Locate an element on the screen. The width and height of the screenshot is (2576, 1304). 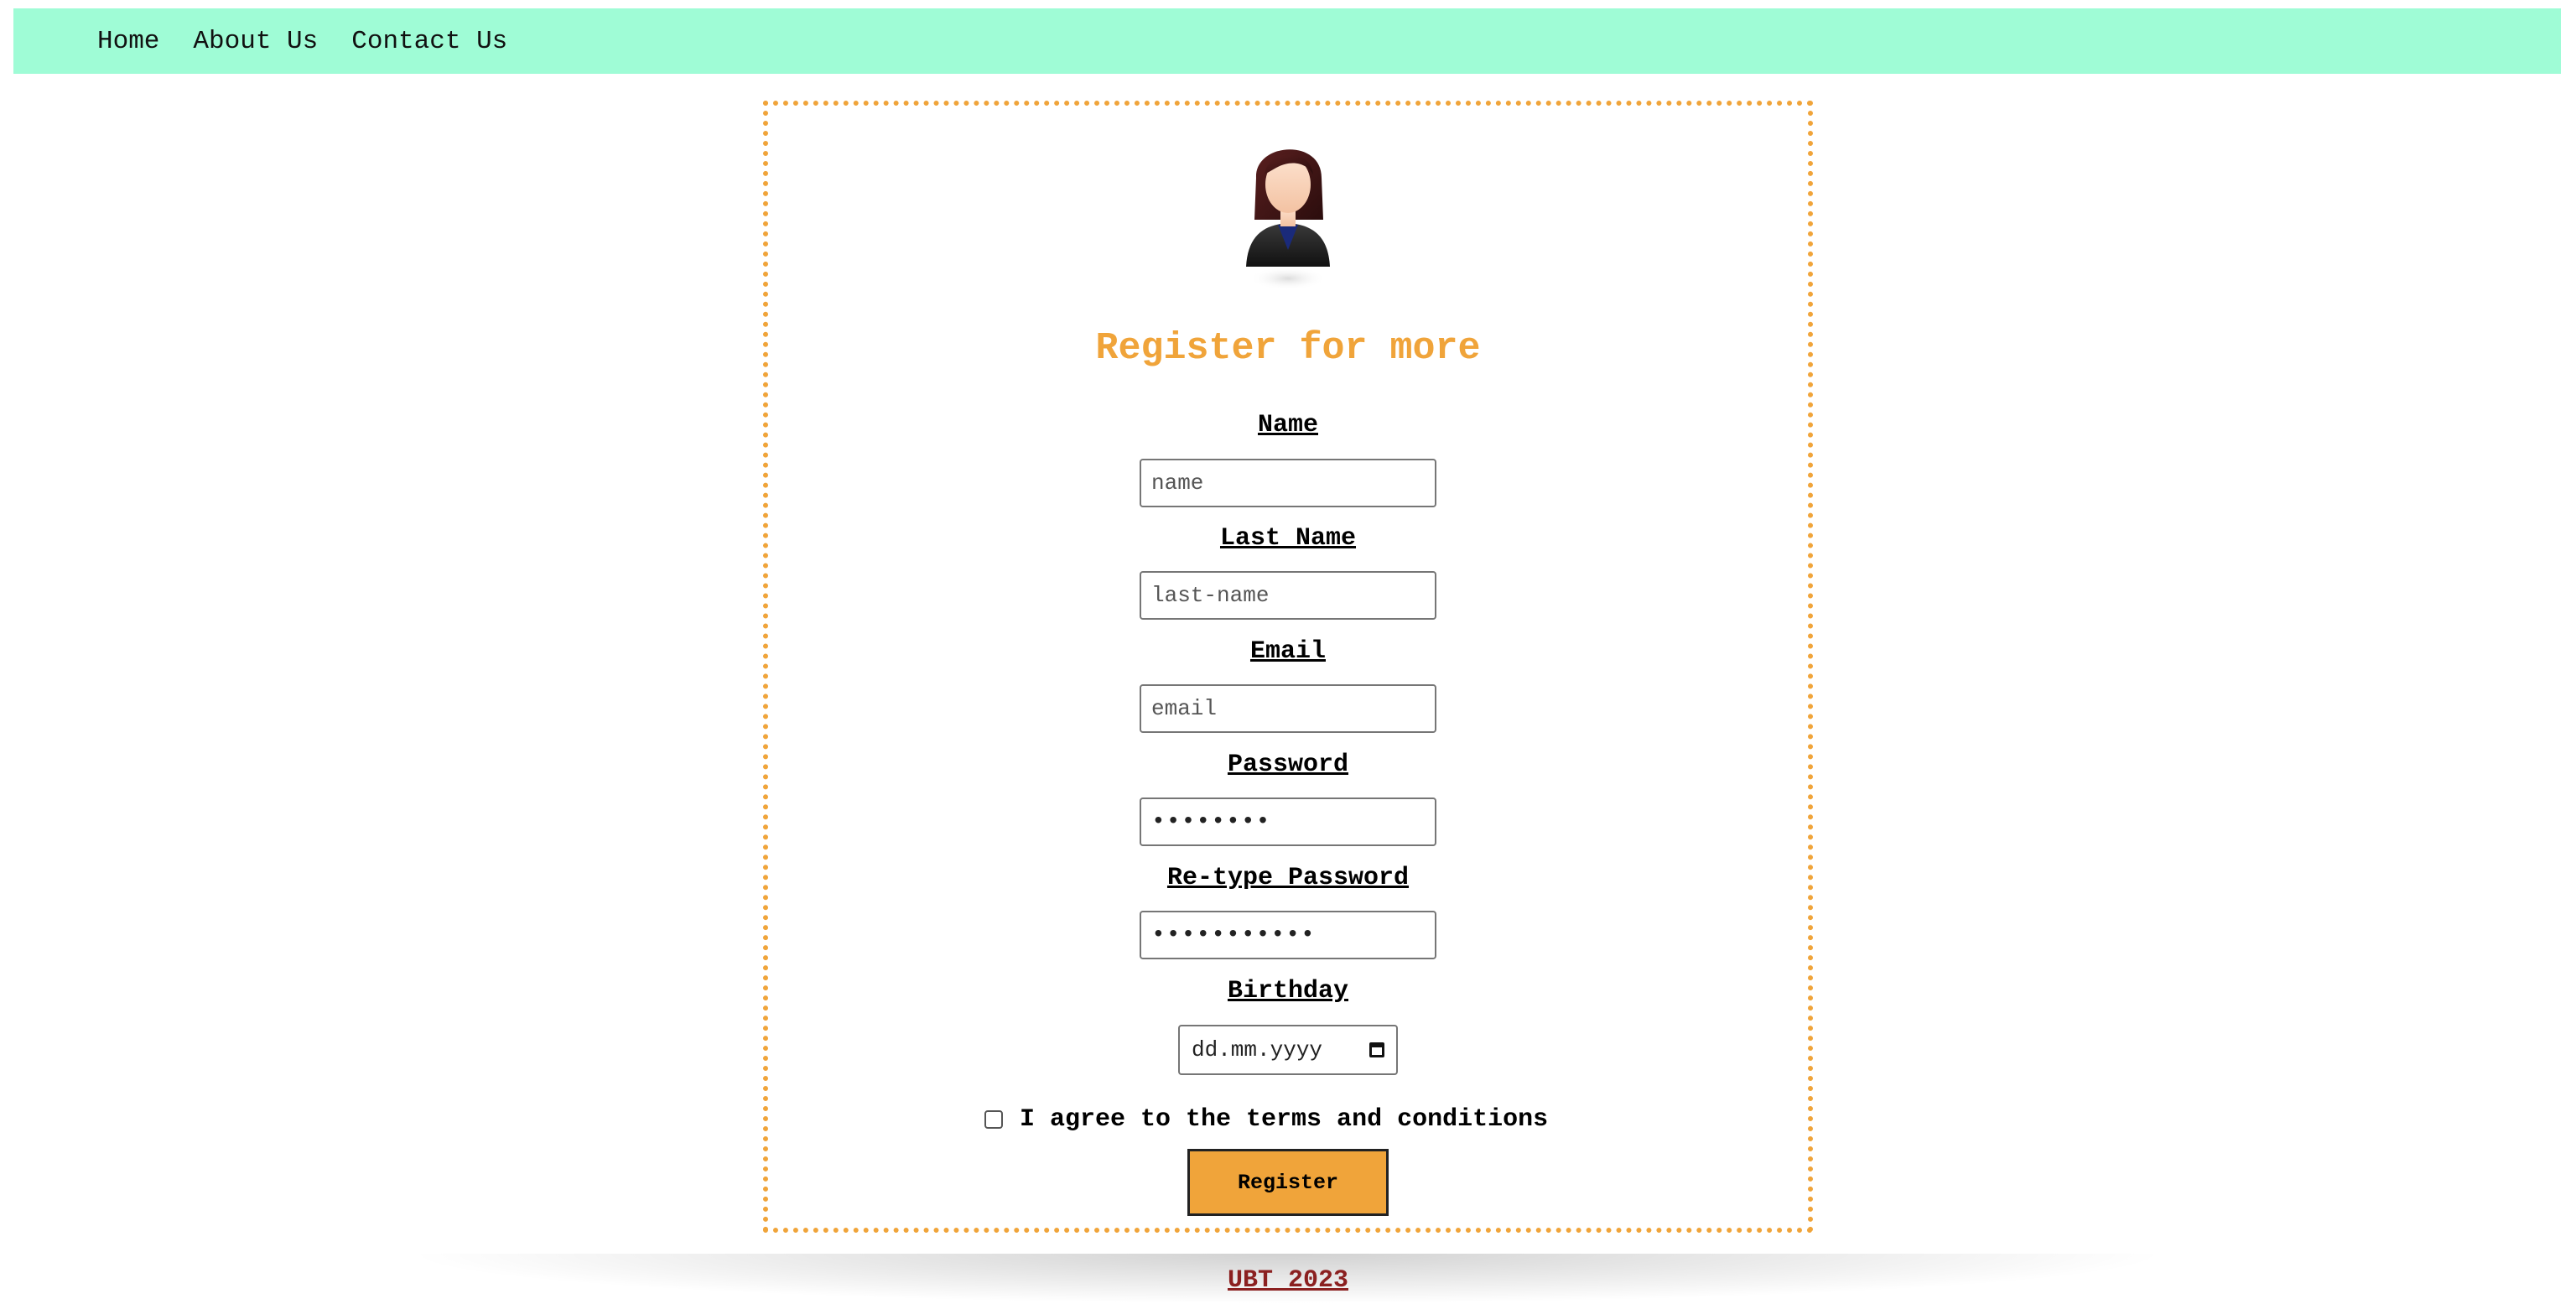
terms-row: I agree to the terms and conditions is located at coordinates (1266, 1119).